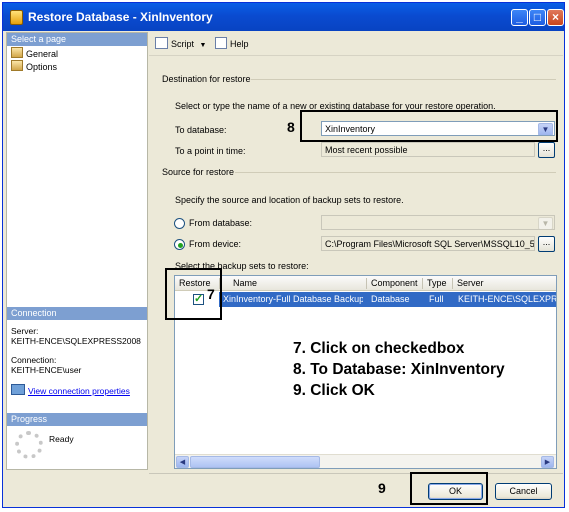 This screenshot has width=569, height=512. I want to click on from-device-radio, so click(179, 244).